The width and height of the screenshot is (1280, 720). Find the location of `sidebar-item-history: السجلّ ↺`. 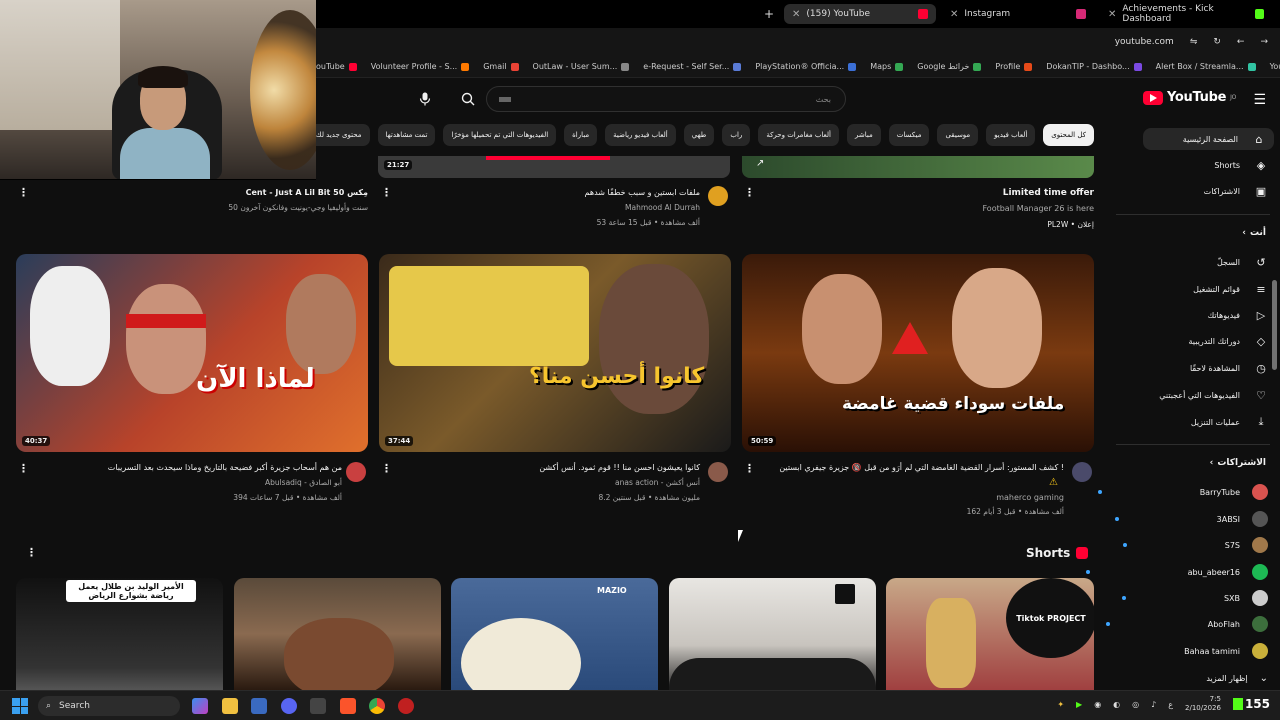

sidebar-item-history: السجلّ ↺ is located at coordinates (1242, 262).